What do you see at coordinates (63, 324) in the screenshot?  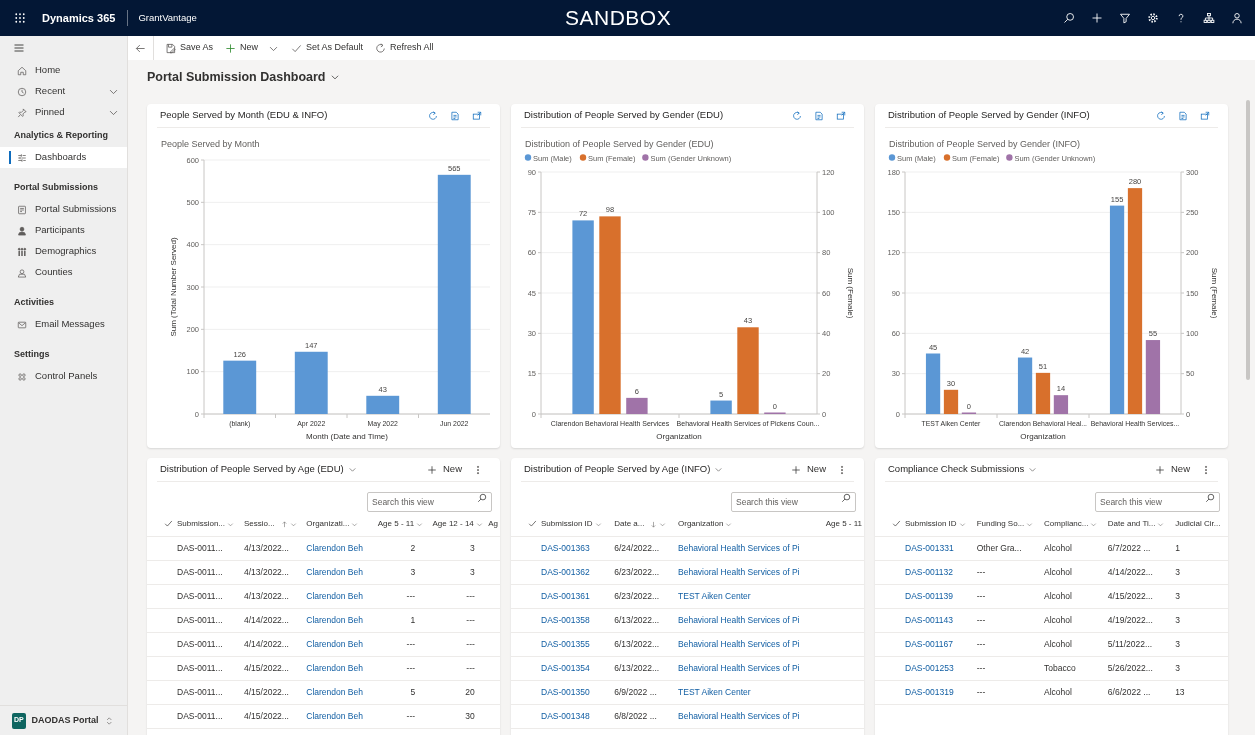 I see `nav-item: Email Messages` at bounding box center [63, 324].